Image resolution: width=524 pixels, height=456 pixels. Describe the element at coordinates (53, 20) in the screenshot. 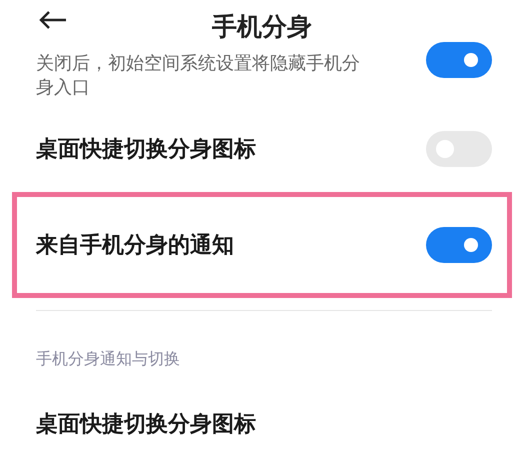

I see `back-arrow-icon` at that location.